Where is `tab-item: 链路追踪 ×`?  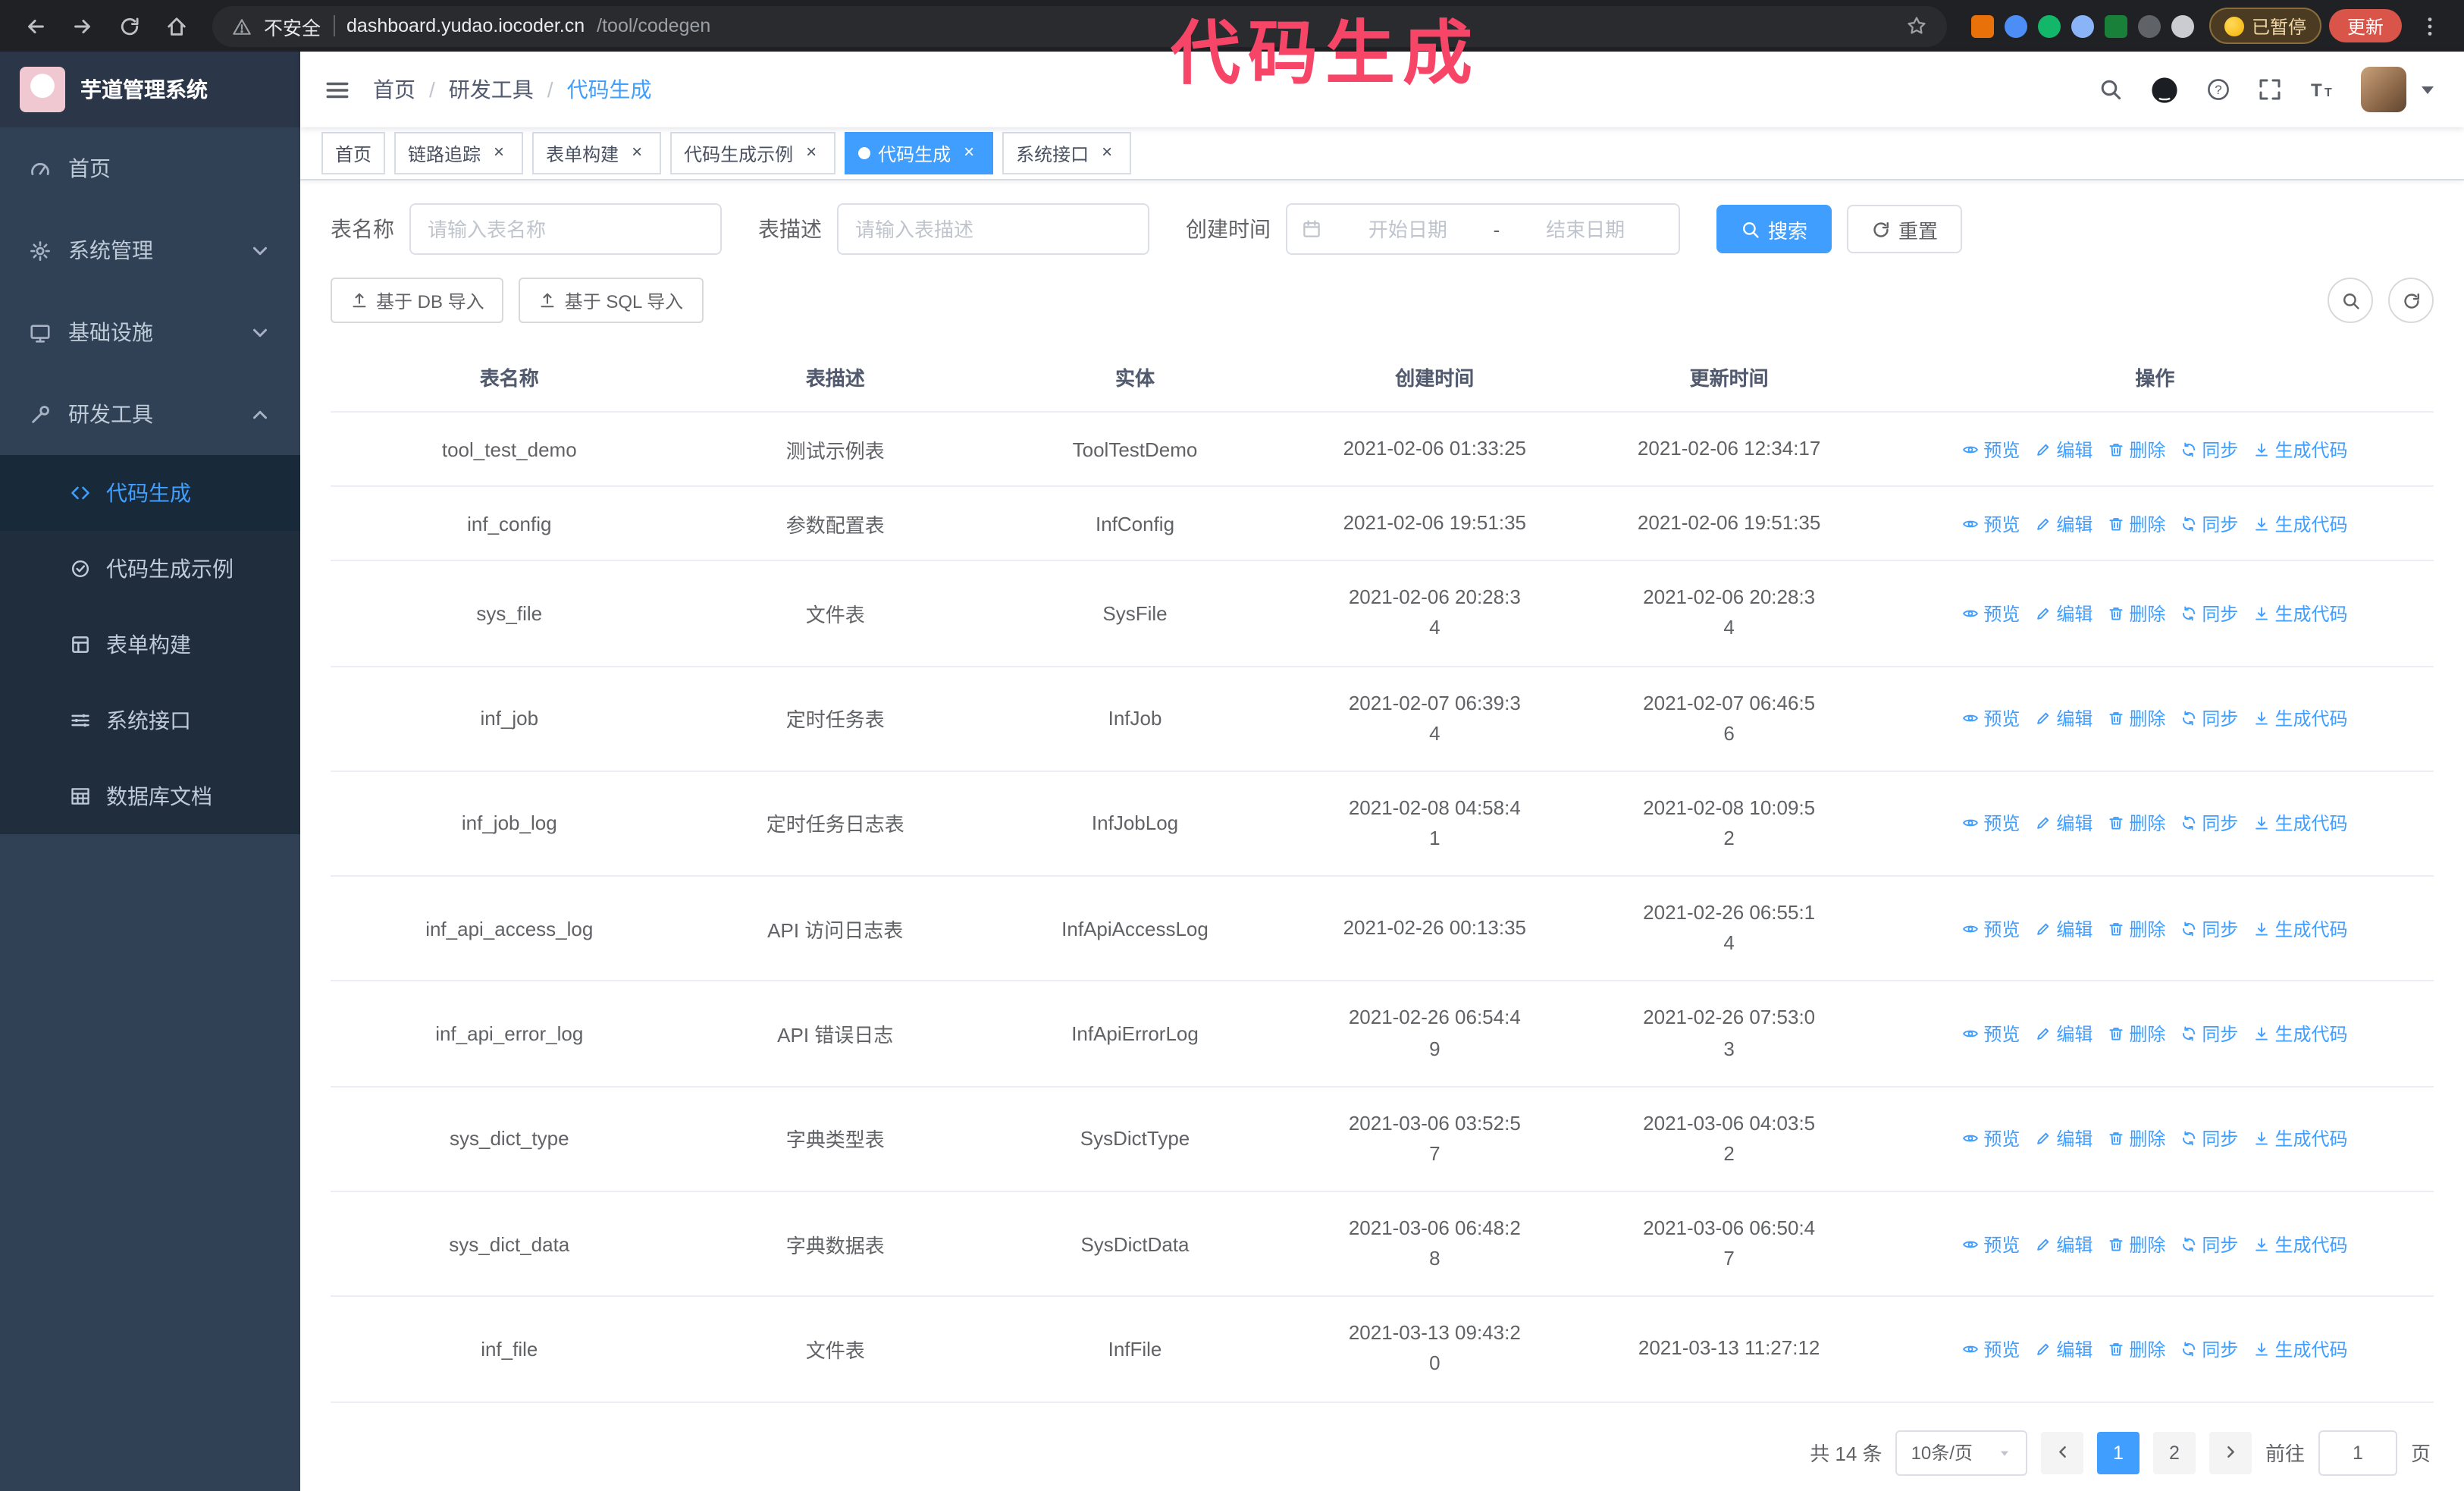
tab-item: 链路追踪 × is located at coordinates (459, 153).